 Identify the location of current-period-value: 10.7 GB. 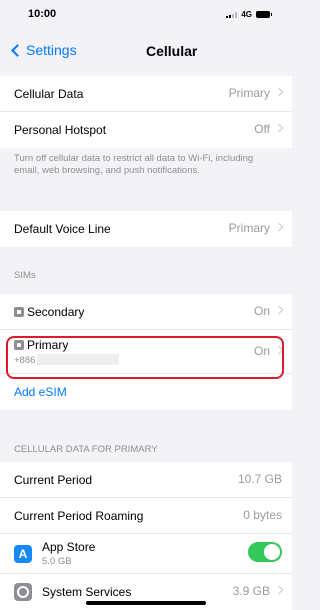
(259, 479).